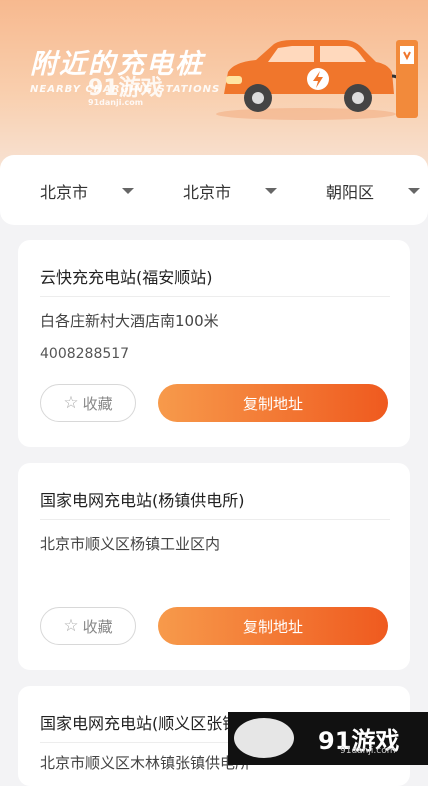  What do you see at coordinates (147, 723) in the screenshot?
I see `station-name: 国家电网充电站(顺义区张镇供` at bounding box center [147, 723].